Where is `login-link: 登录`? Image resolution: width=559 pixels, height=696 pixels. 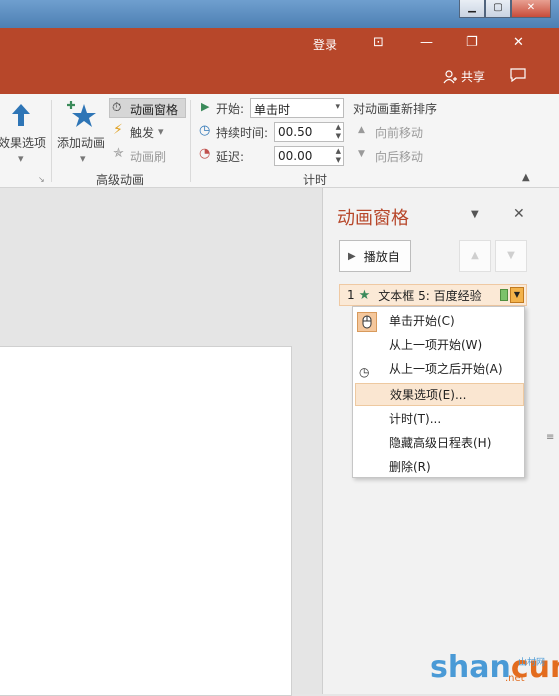 login-link: 登录 is located at coordinates (325, 44).